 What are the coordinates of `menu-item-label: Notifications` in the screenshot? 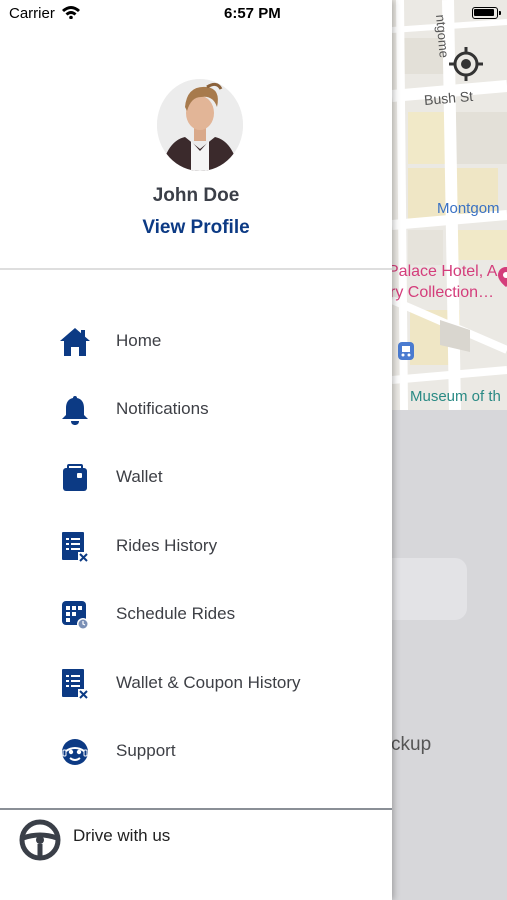 It's located at (162, 408).